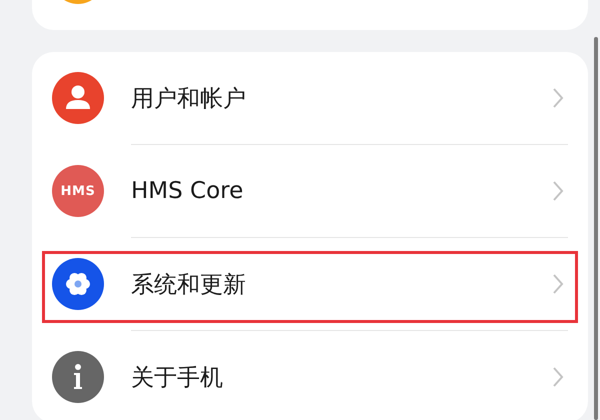  I want to click on item-label: HMS Core, so click(187, 191).